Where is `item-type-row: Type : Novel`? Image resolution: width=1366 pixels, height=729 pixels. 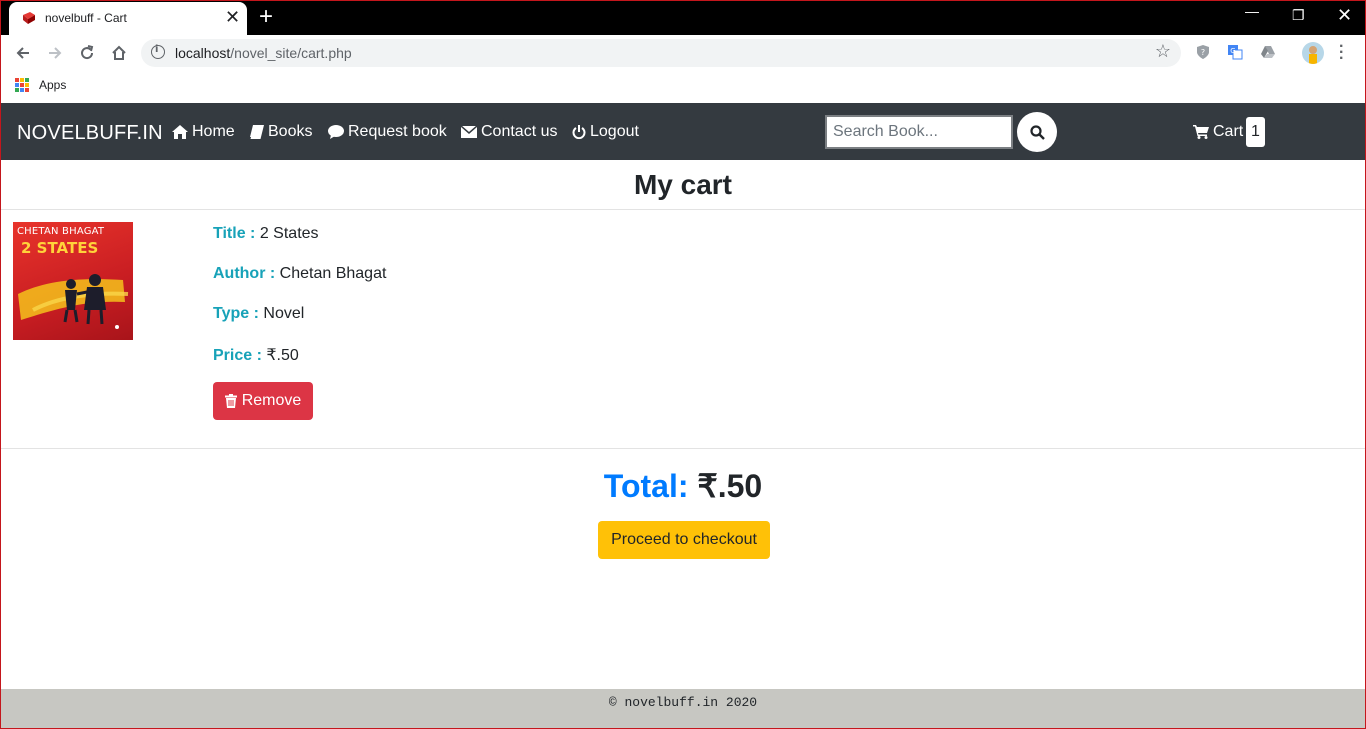
item-type-row: Type : Novel is located at coordinates (258, 314).